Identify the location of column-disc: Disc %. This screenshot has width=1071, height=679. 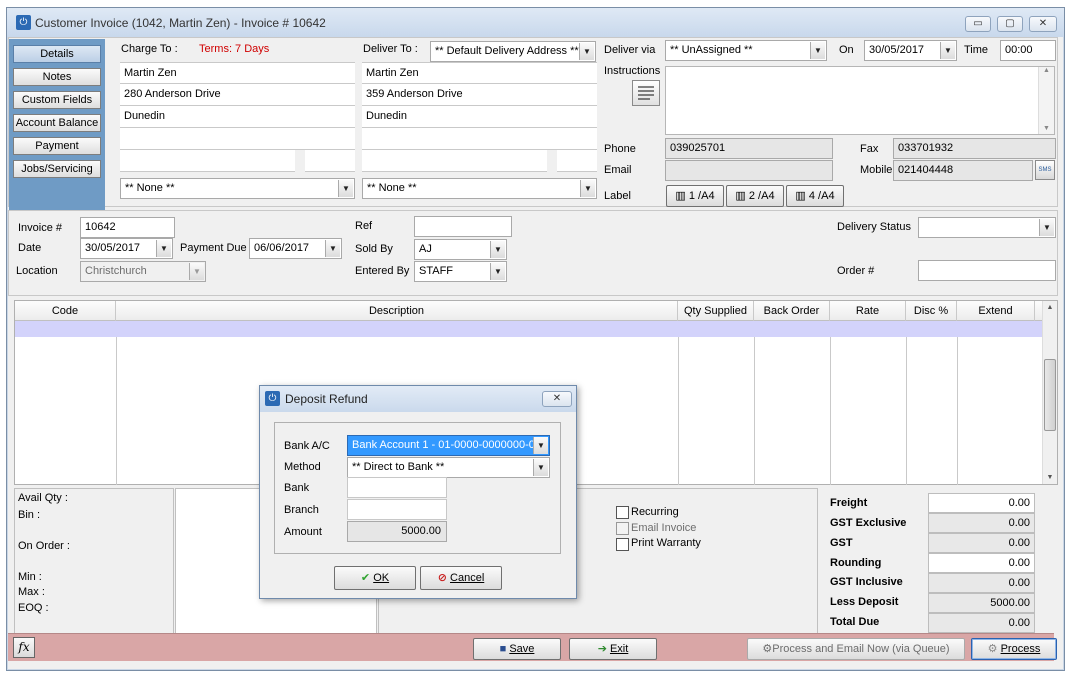
(931, 311).